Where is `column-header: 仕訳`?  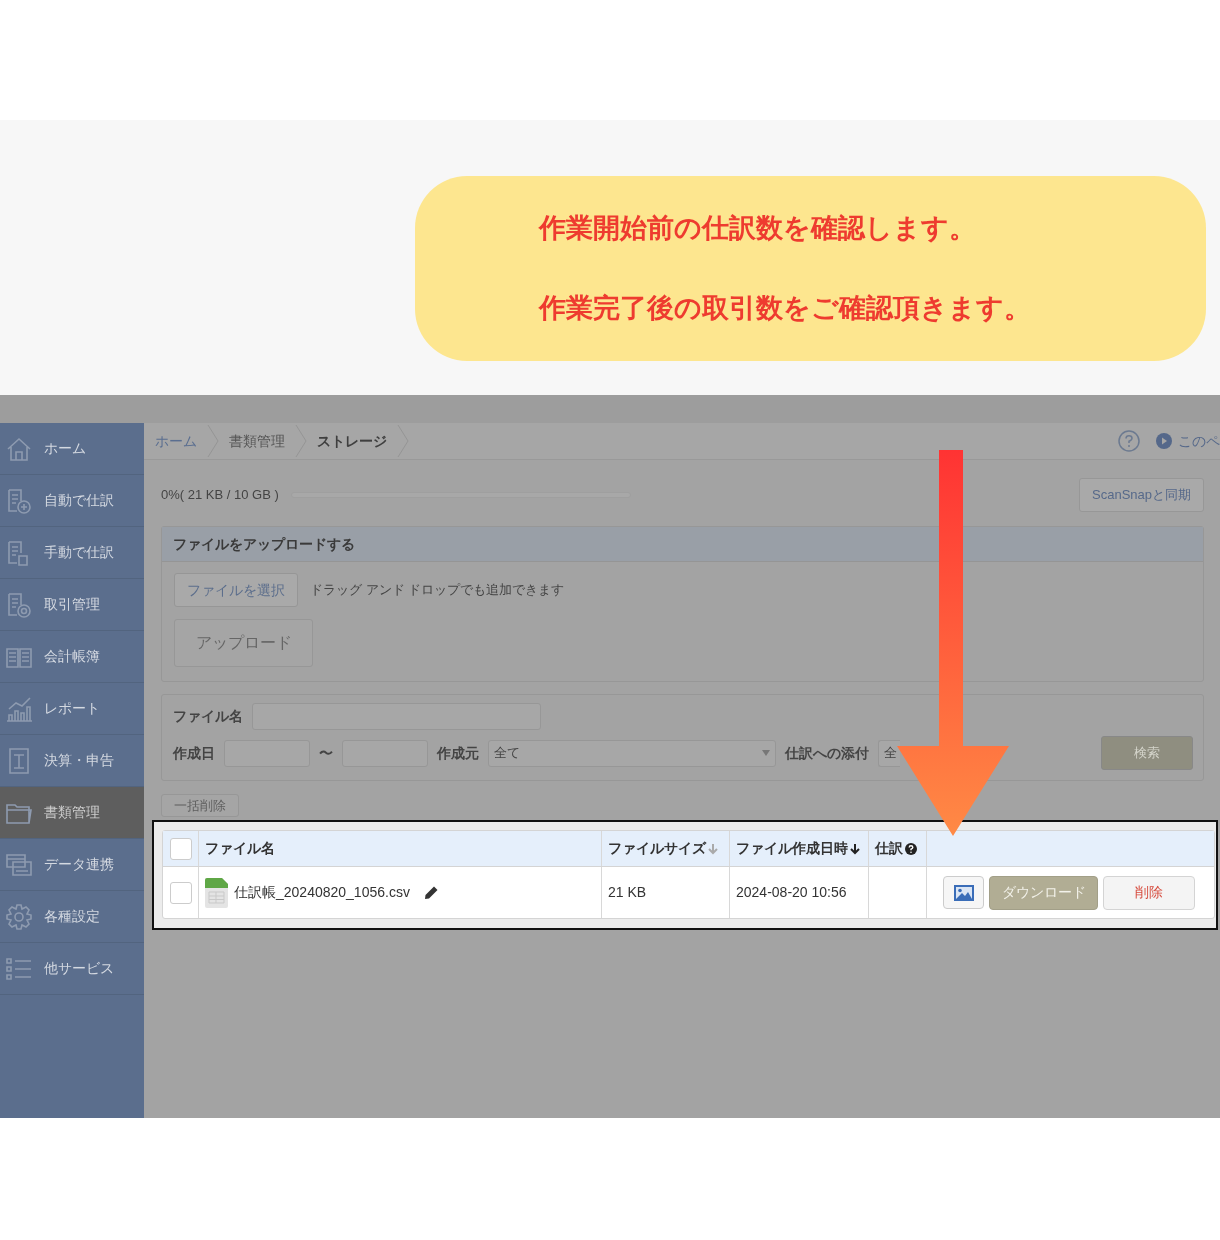
column-header: 仕訳 is located at coordinates (889, 849).